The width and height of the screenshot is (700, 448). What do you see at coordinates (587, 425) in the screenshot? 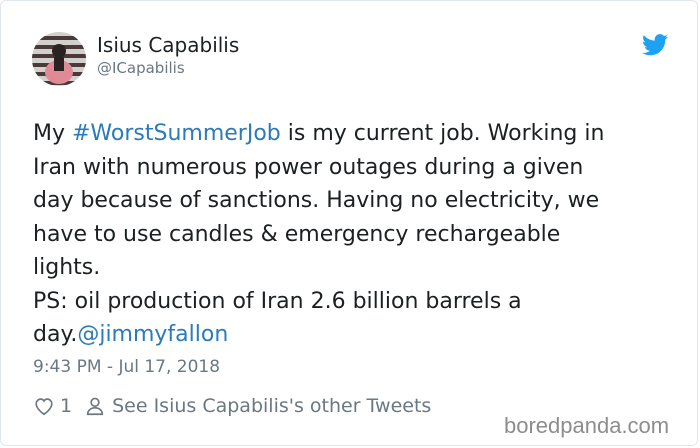
I see `watermark: boredpanda.com` at bounding box center [587, 425].